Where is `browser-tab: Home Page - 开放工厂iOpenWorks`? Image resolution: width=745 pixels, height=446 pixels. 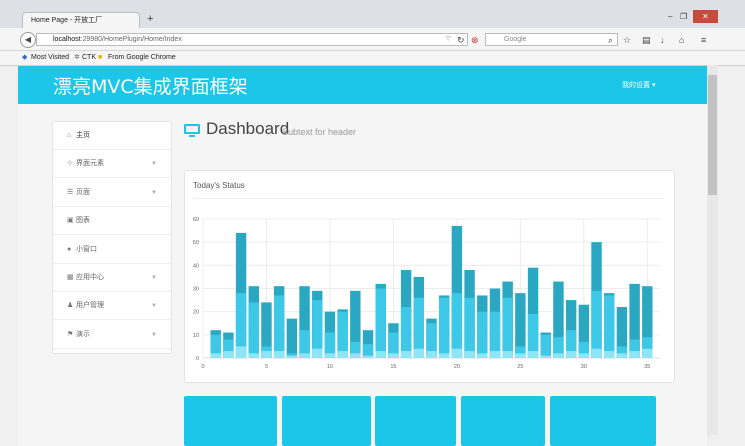 browser-tab: Home Page - 开放工厂iOpenWorks is located at coordinates (81, 26).